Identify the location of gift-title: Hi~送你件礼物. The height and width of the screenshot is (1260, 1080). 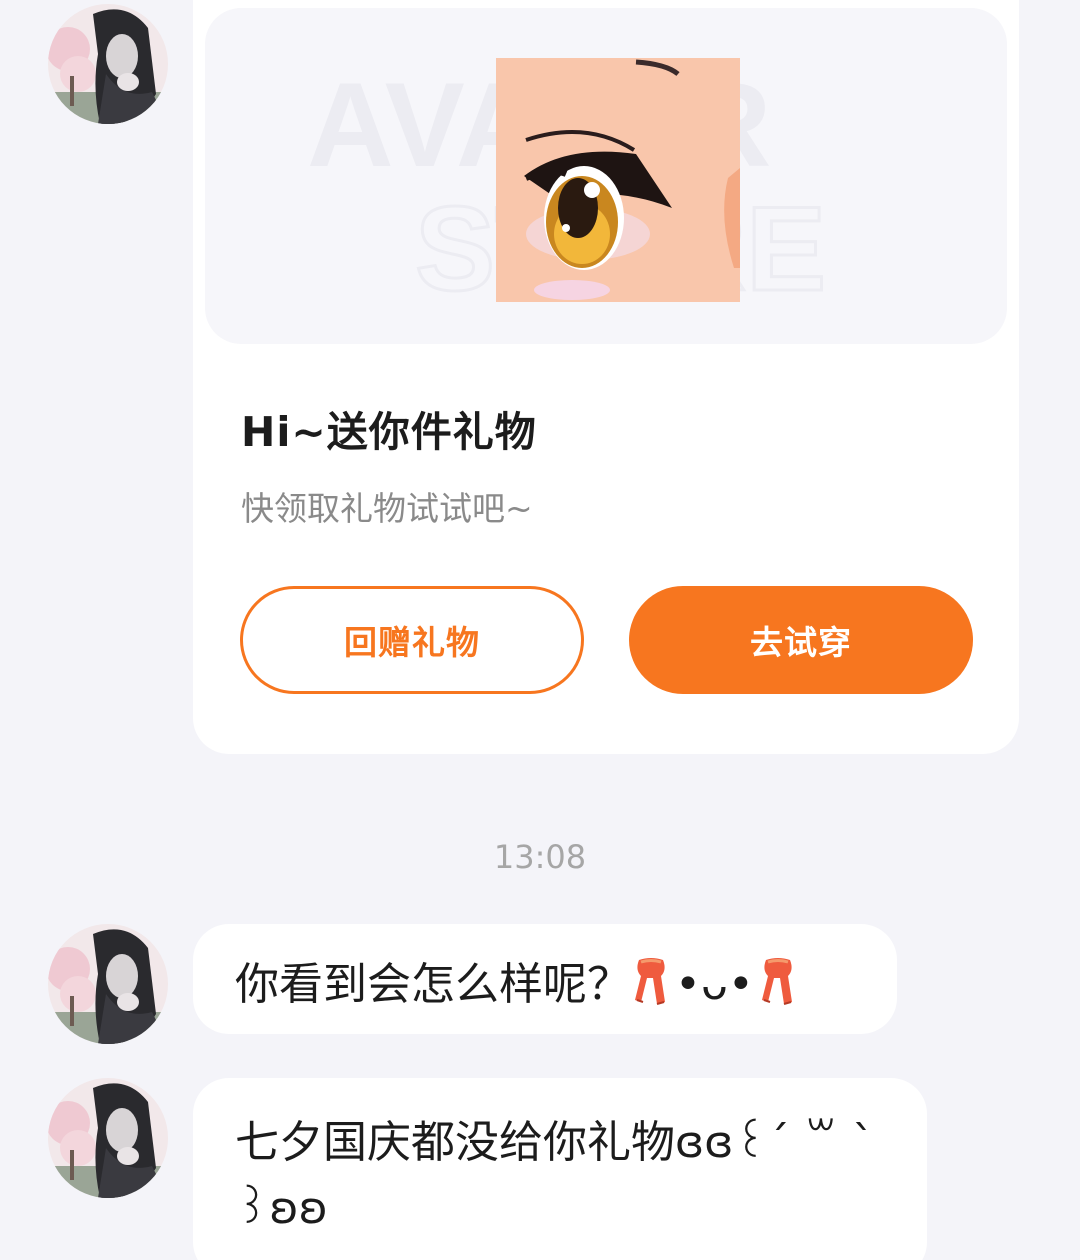
(389, 432).